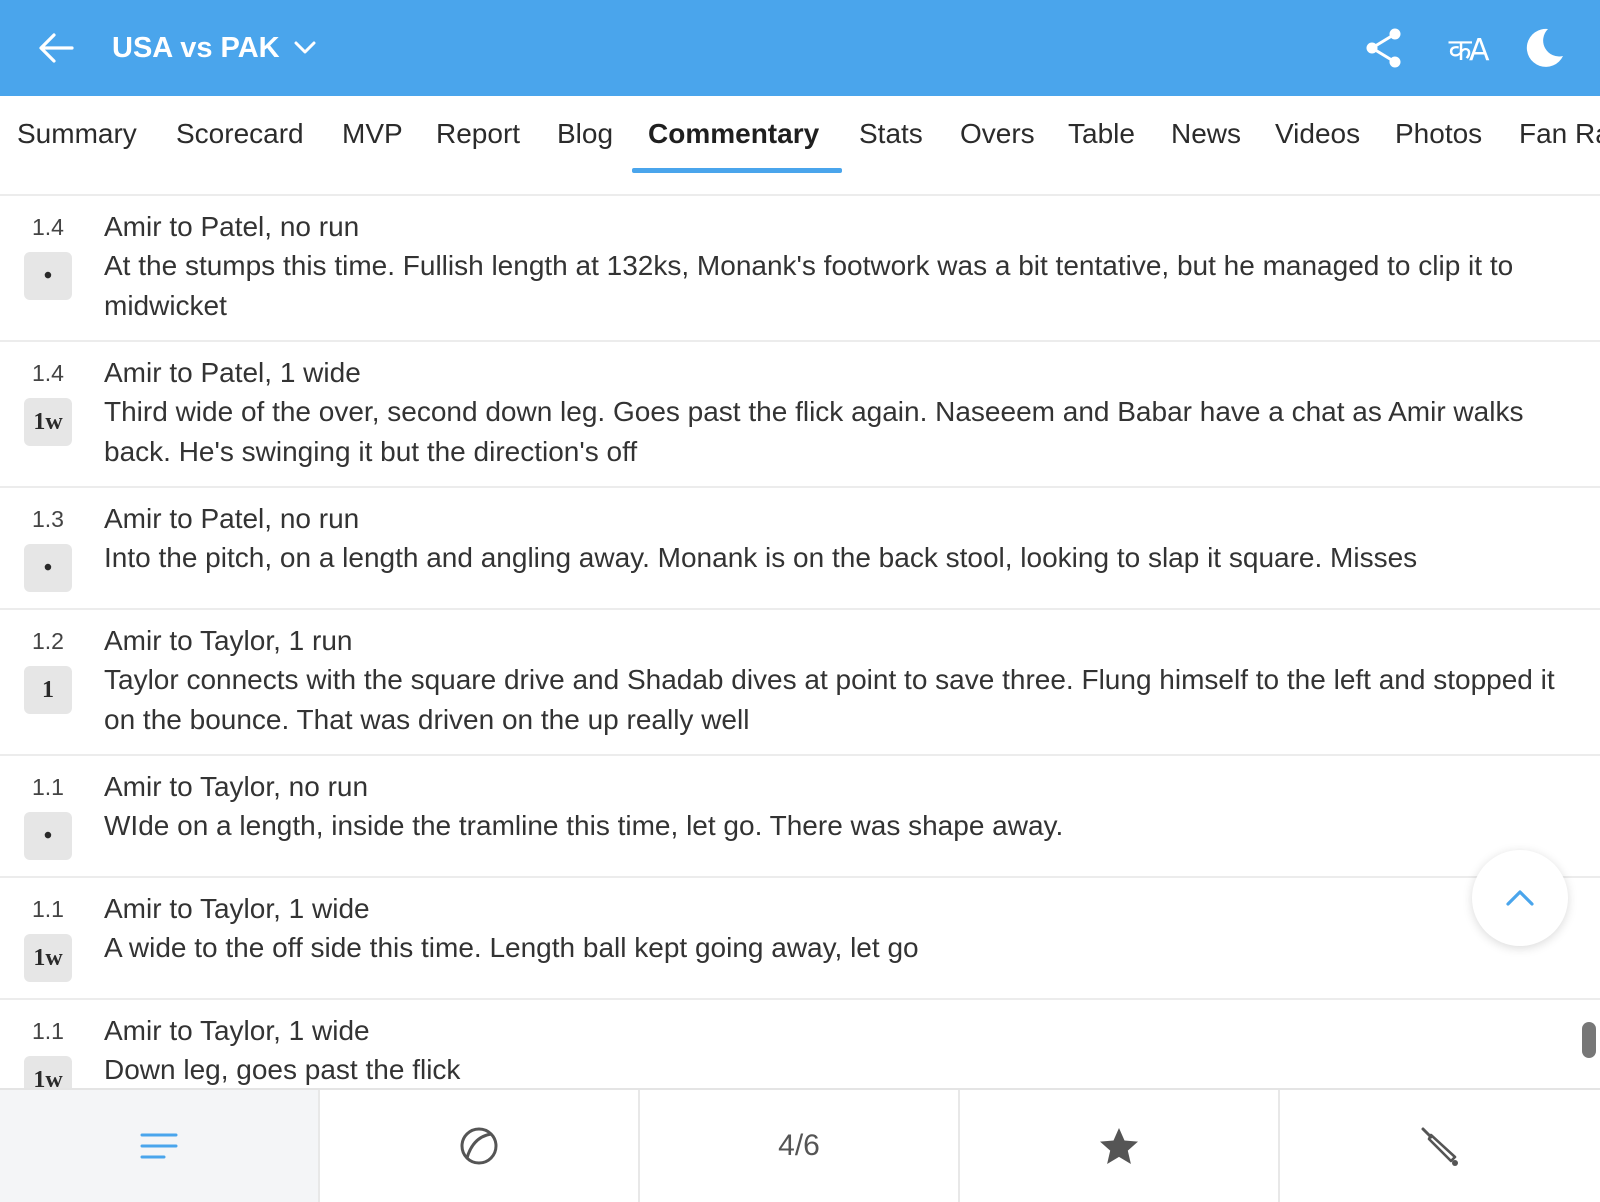 This screenshot has height=1202, width=1600. I want to click on nav-ball-by-ball, so click(480, 1146).